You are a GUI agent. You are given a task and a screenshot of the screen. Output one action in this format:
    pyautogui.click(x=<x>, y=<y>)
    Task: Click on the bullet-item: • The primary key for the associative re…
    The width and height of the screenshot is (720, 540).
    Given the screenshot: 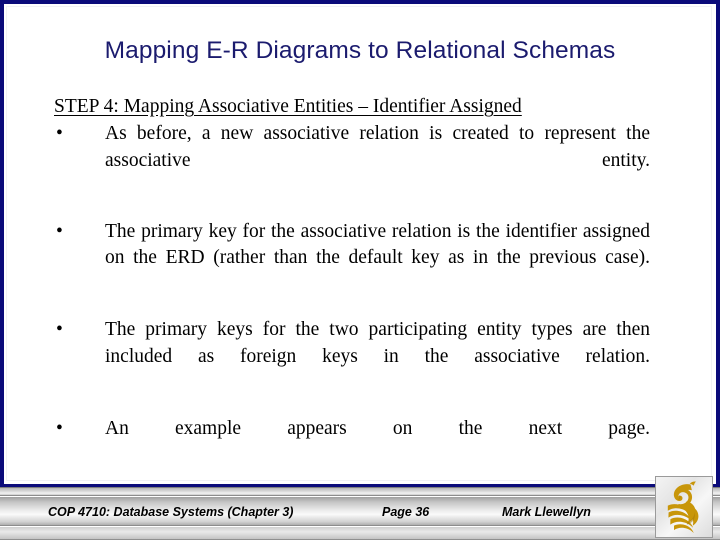 What is the action you would take?
    pyautogui.click(x=352, y=259)
    